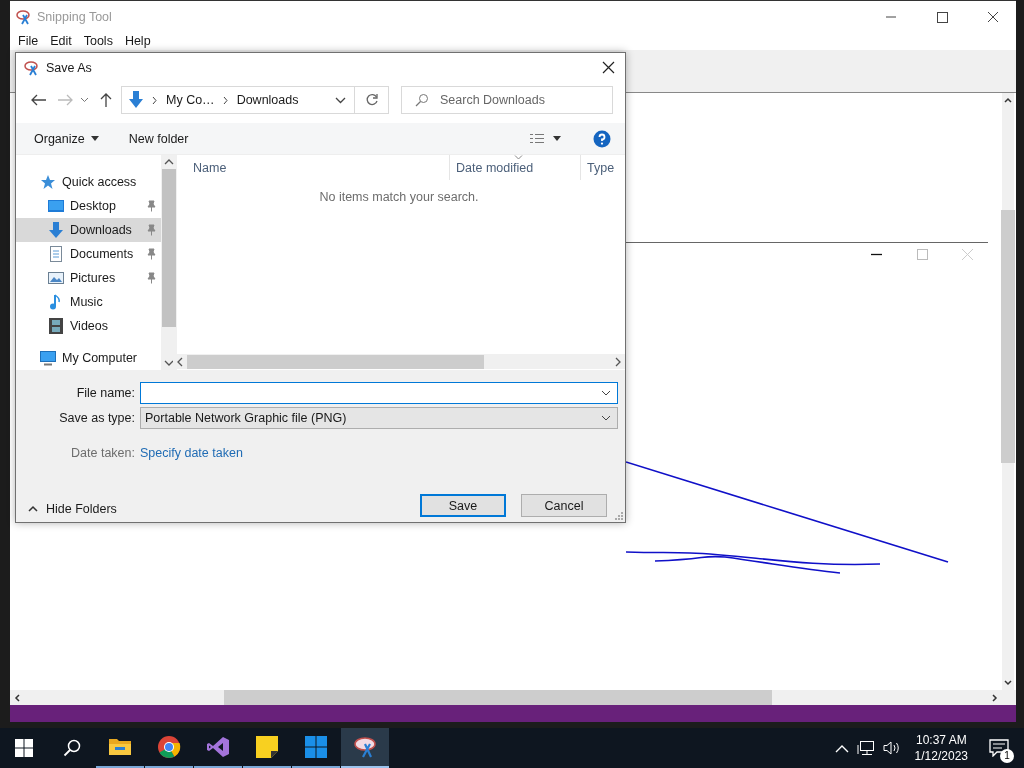 The width and height of the screenshot is (1024, 768). What do you see at coordinates (105, 393) in the screenshot?
I see `field-label: File name:` at bounding box center [105, 393].